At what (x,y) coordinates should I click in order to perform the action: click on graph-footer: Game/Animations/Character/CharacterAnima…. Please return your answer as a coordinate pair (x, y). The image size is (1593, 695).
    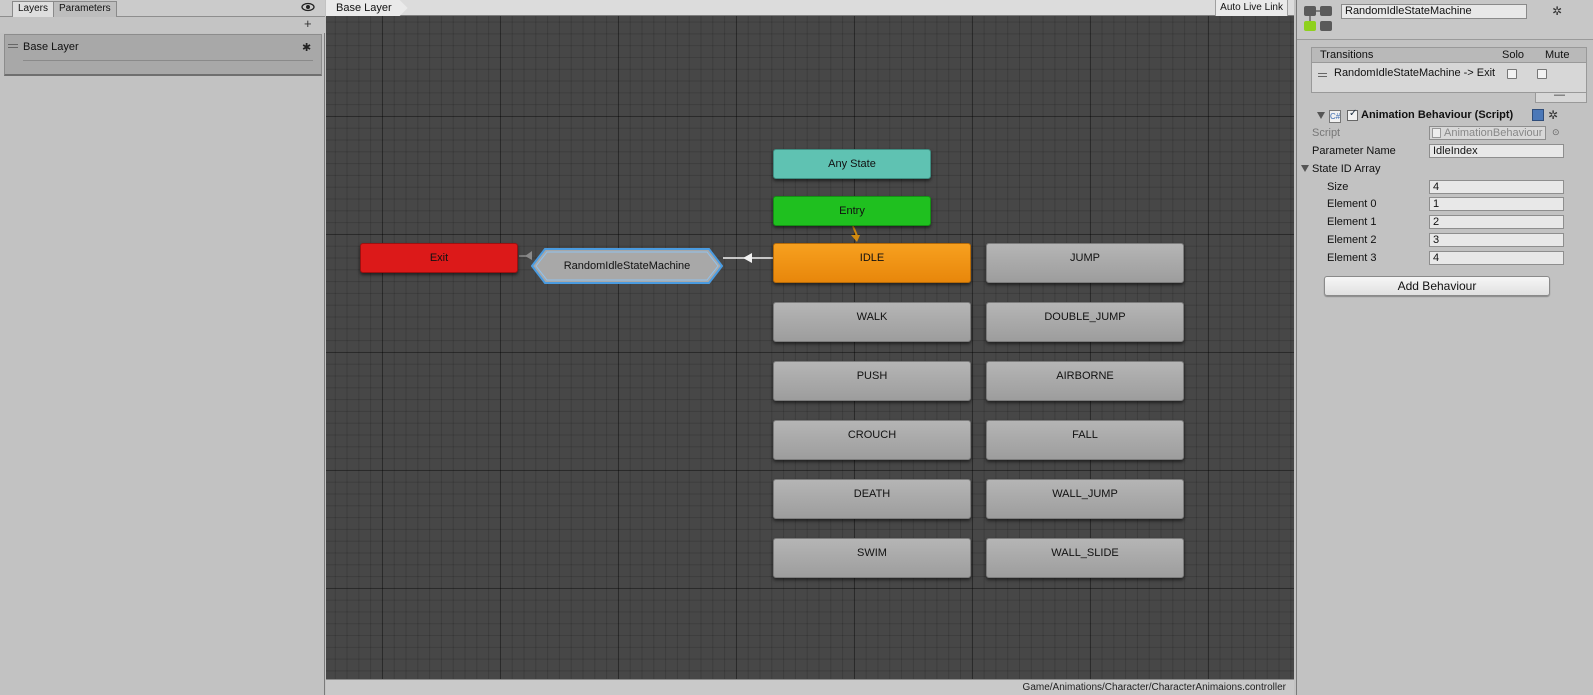
    Looking at the image, I should click on (810, 687).